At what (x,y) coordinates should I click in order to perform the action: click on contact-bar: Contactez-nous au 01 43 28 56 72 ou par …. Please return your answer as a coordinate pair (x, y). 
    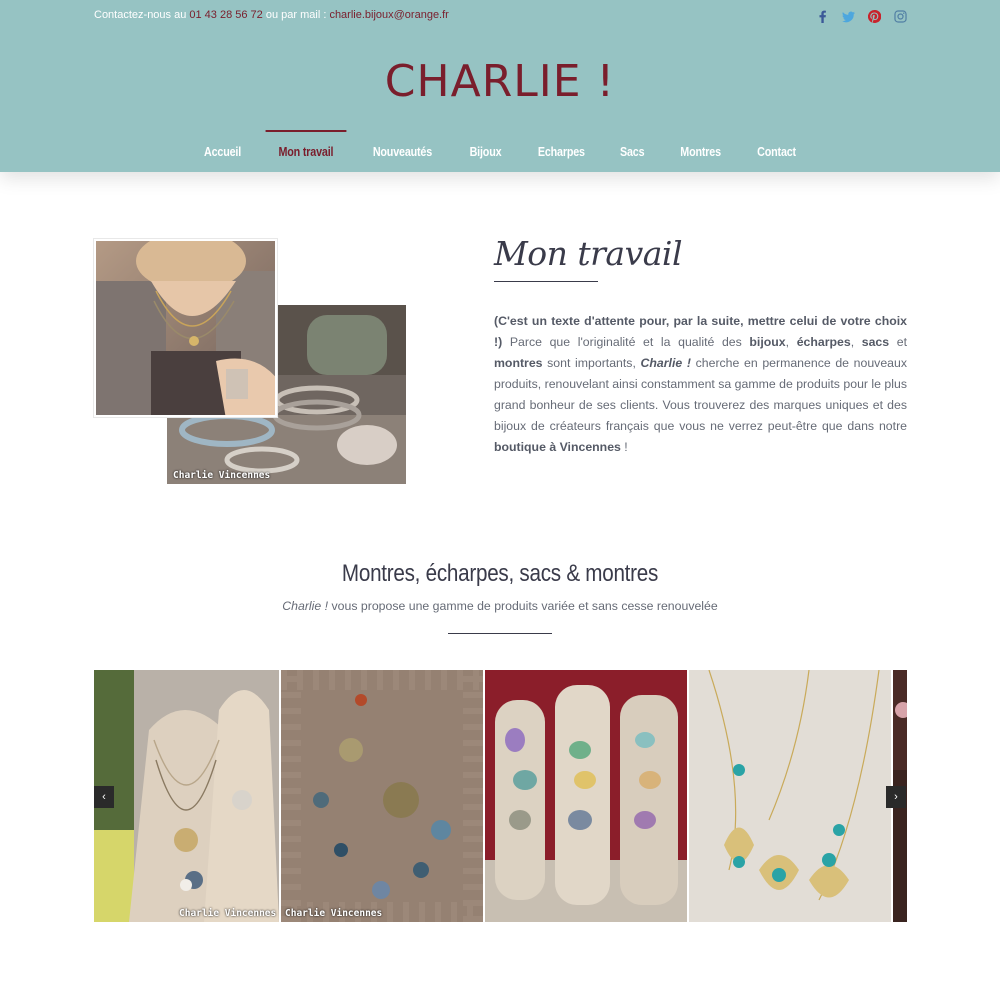
    Looking at the image, I should click on (271, 15).